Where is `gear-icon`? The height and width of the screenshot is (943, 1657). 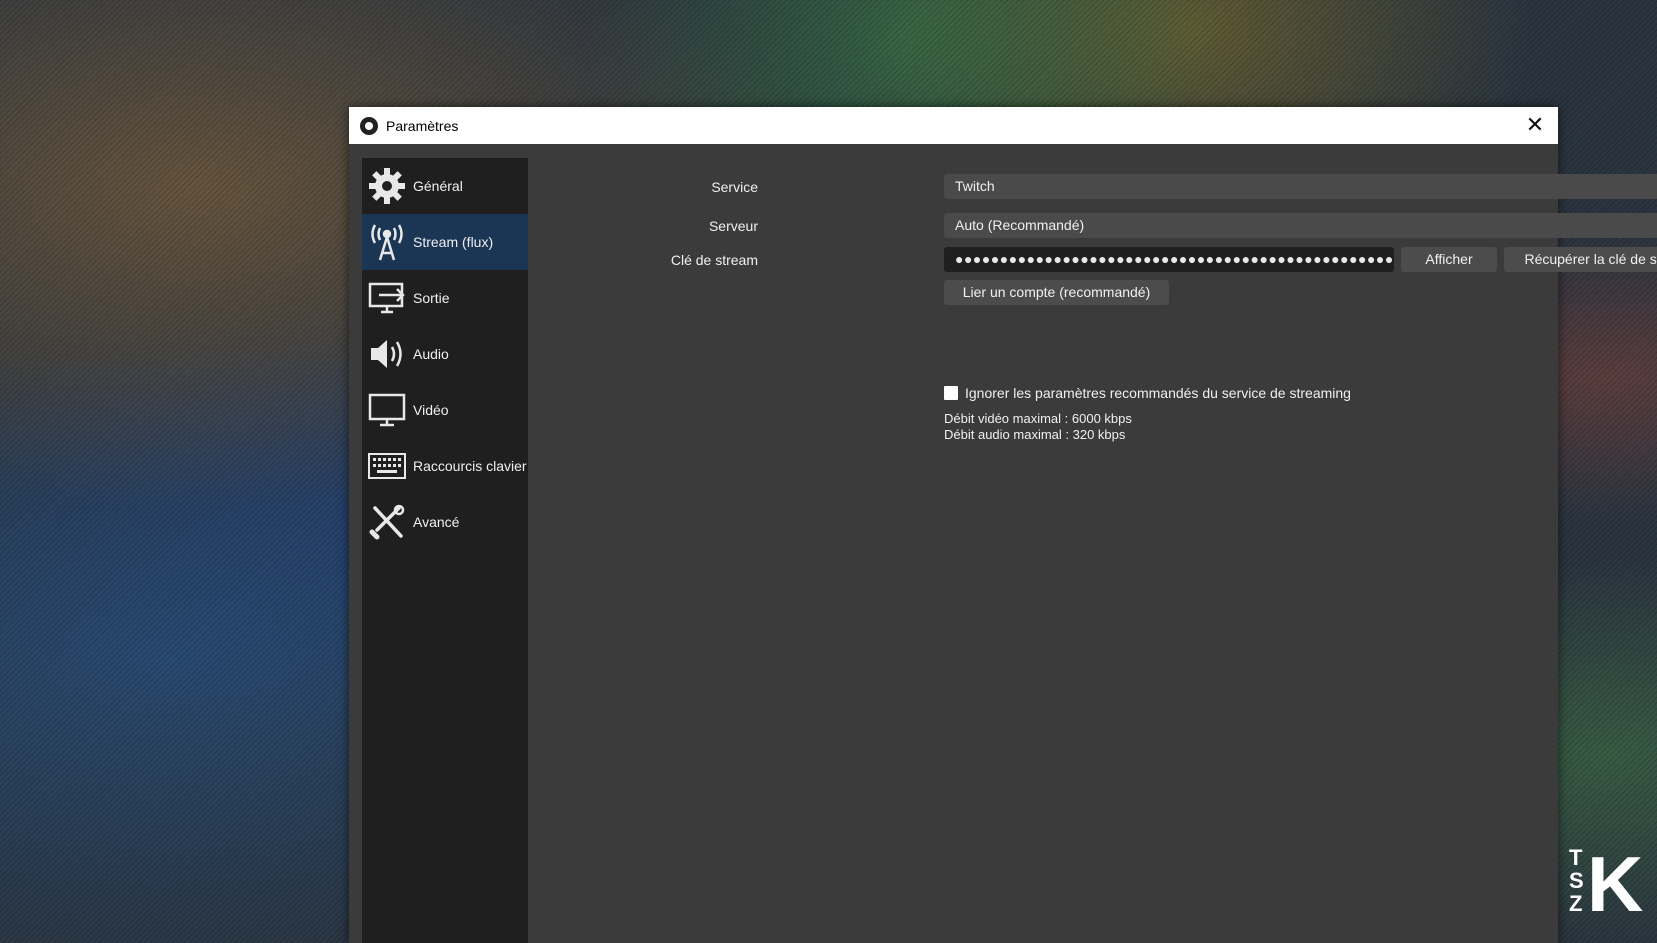
gear-icon is located at coordinates (387, 186).